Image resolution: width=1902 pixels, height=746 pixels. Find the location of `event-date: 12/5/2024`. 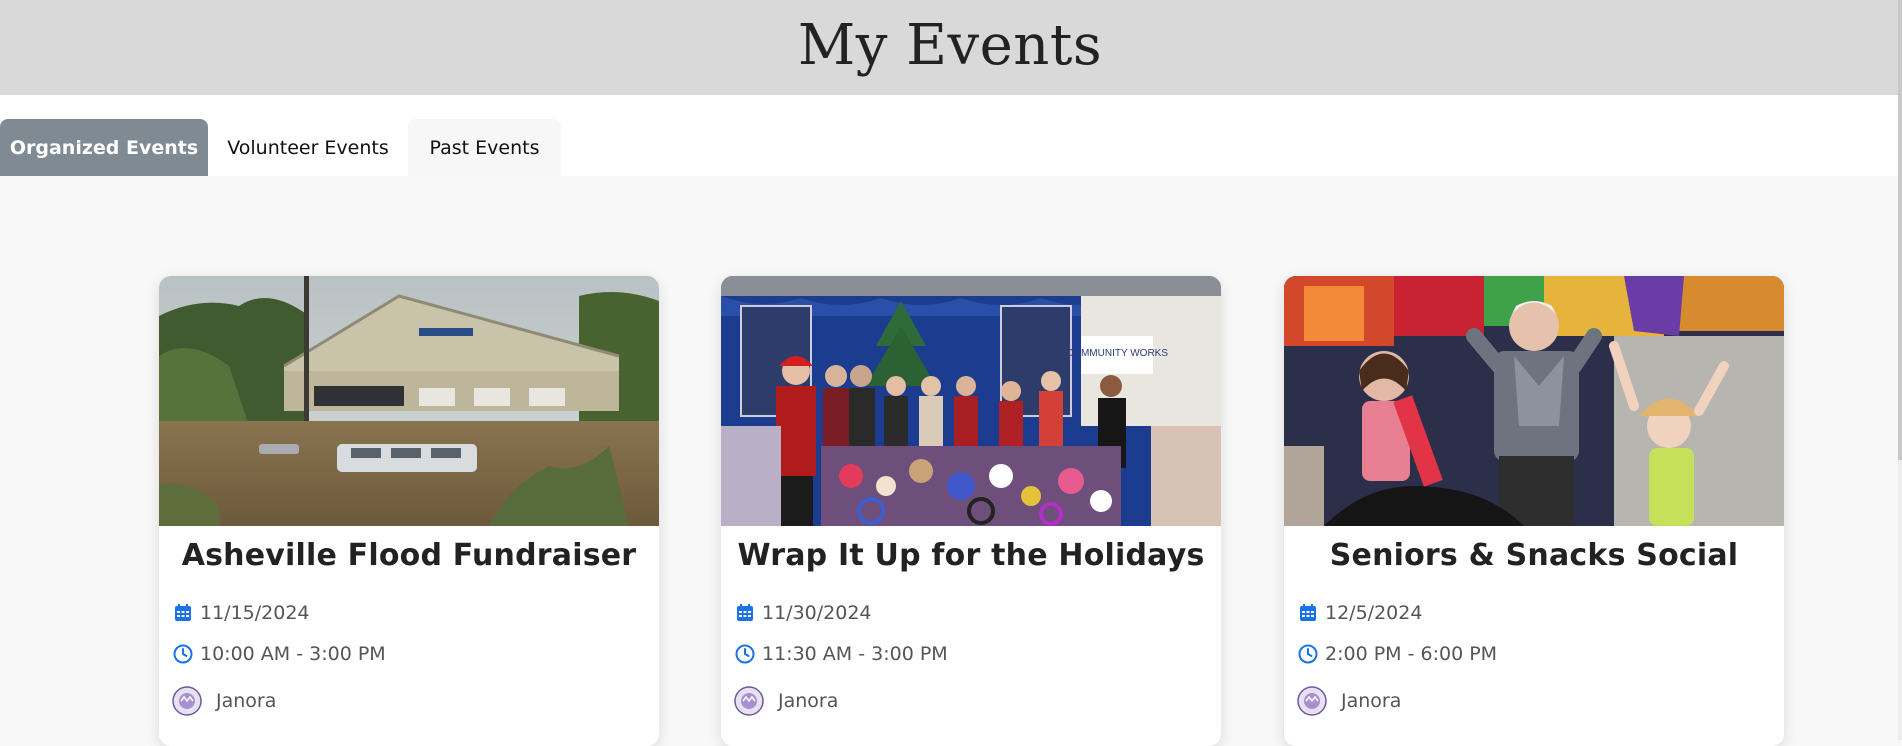

event-date: 12/5/2024 is located at coordinates (1374, 613).